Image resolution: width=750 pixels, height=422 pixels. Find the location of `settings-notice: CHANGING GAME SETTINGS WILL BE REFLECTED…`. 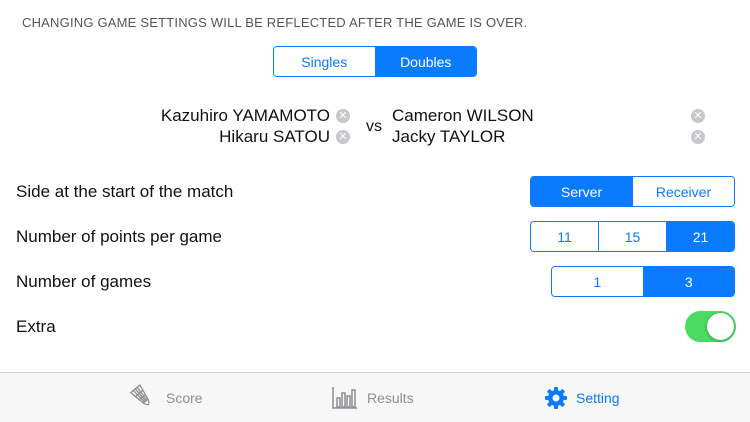

settings-notice: CHANGING GAME SETTINGS WILL BE REFLECTED… is located at coordinates (275, 22).